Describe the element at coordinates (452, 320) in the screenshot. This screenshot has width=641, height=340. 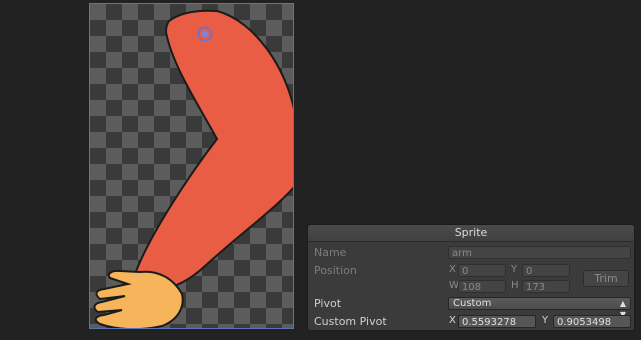
I see `custom-pivot-x-axis-label: X` at that location.